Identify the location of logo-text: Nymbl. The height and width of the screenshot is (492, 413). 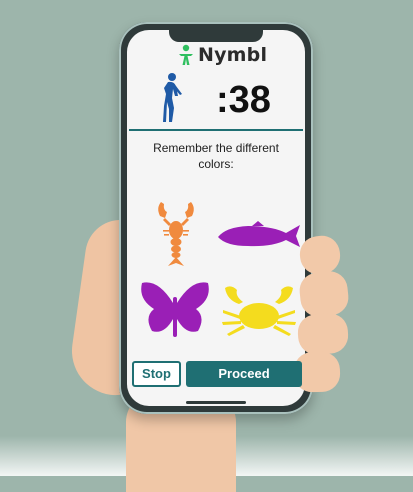
(233, 55).